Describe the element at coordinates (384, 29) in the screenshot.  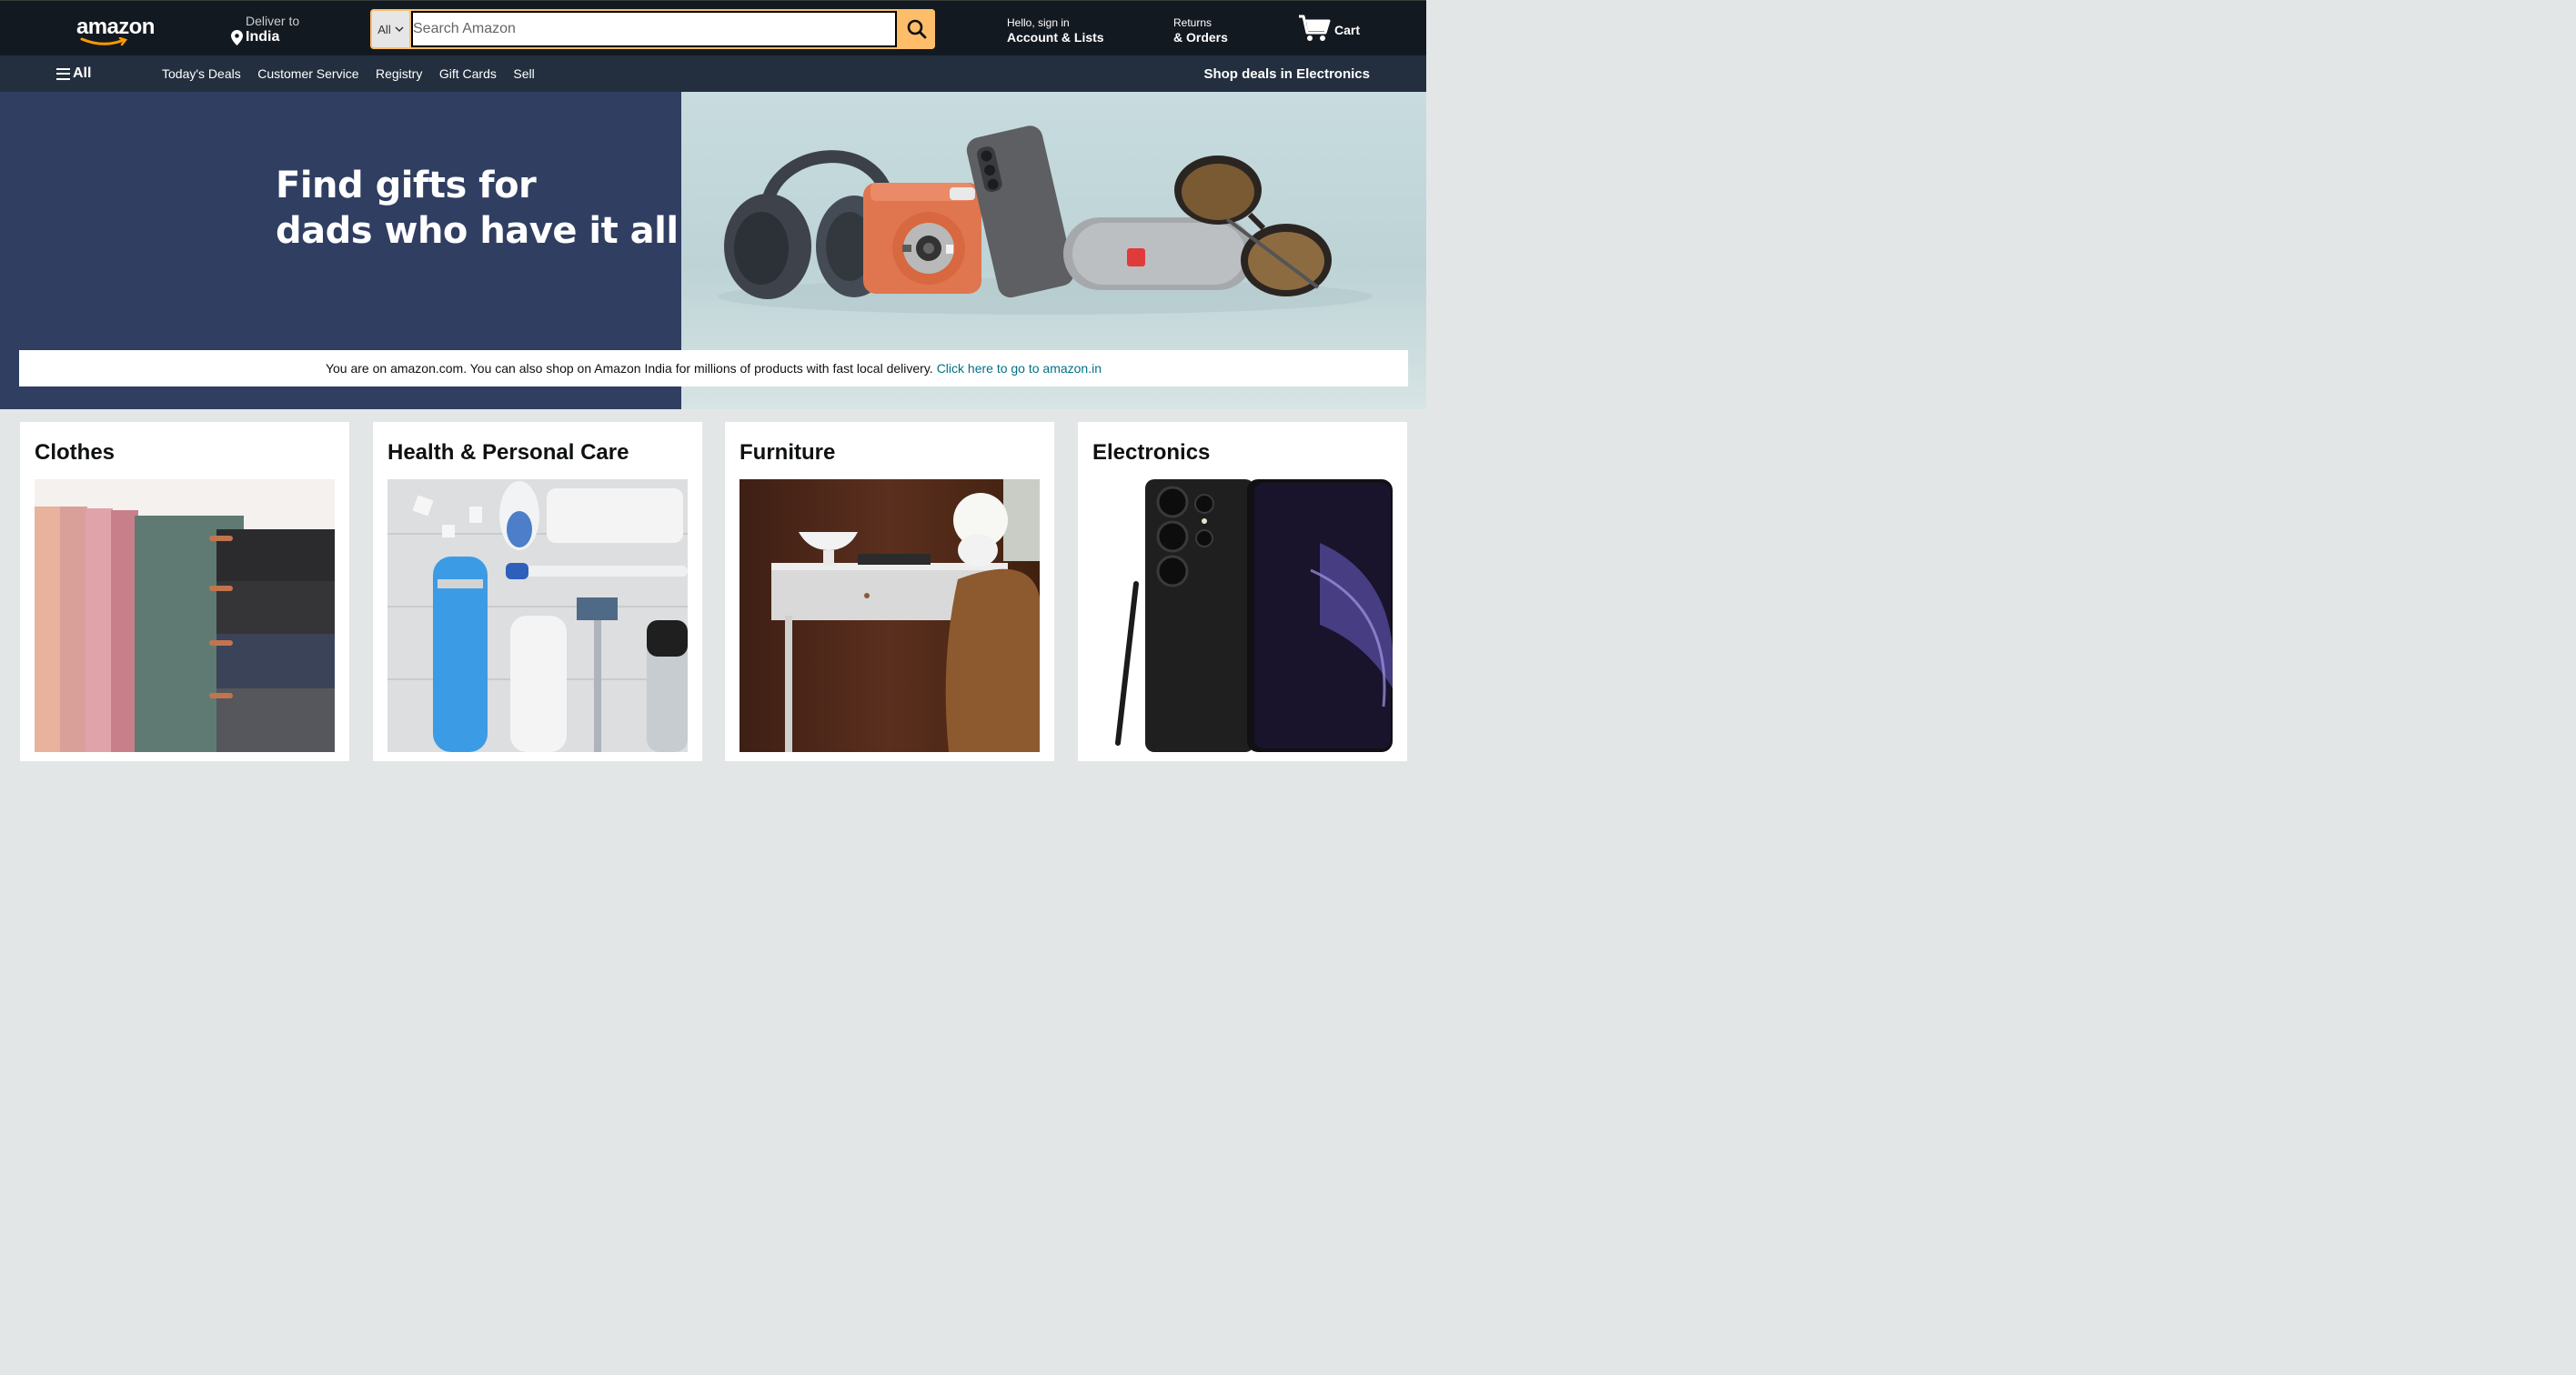
I see `search-department-label: All` at that location.